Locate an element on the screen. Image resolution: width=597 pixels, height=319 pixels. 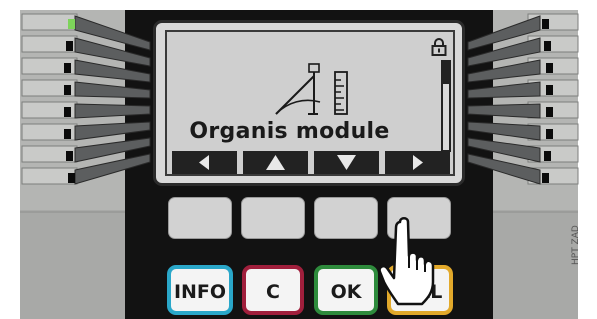
lock-icon is located at coordinates (439, 47).